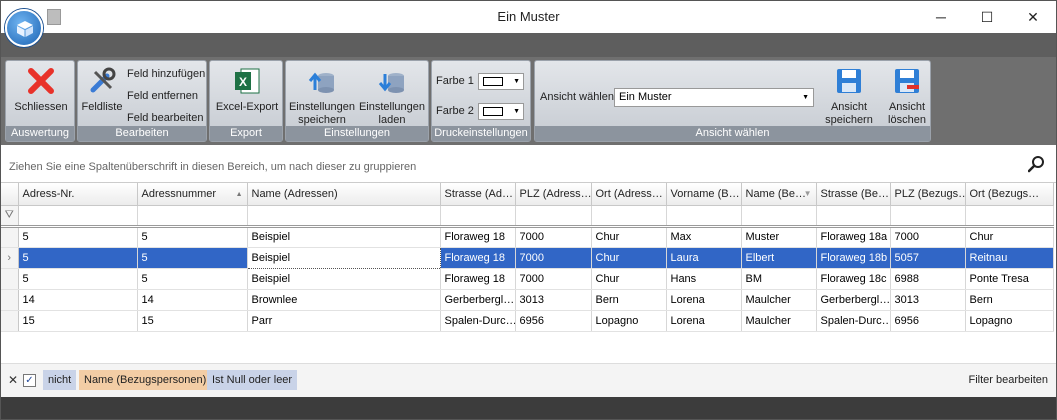 This screenshot has width=1057, height=420. Describe the element at coordinates (344, 194) in the screenshot. I see `column-header: Name (Adressen)` at that location.